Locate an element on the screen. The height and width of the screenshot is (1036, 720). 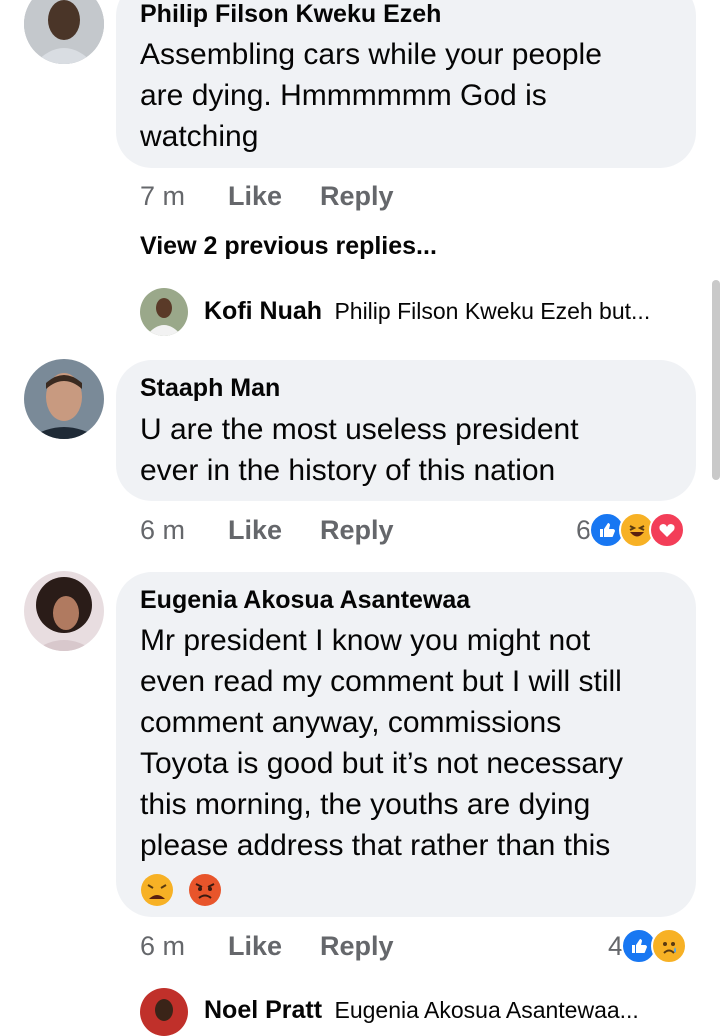
comment-emojis is located at coordinates (381, 888).